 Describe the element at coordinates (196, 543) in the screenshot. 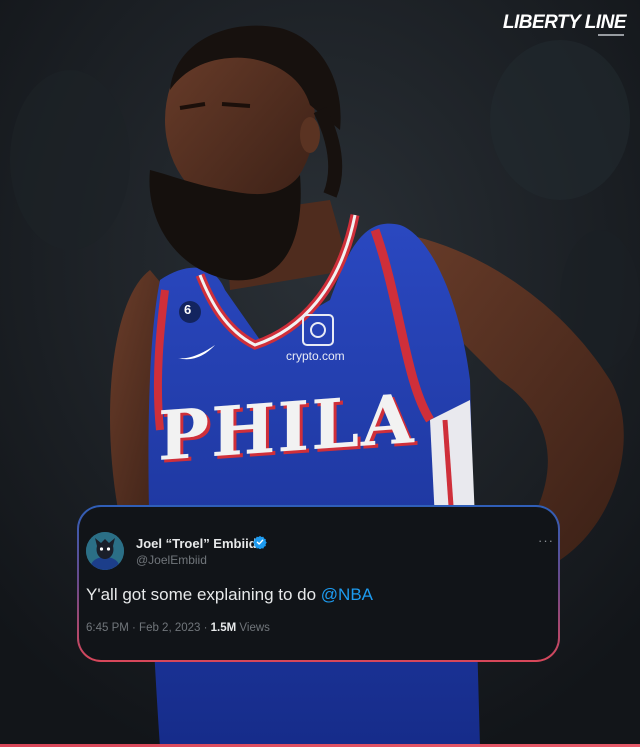

I see `display-name: Joel “Troel” Embiid` at that location.